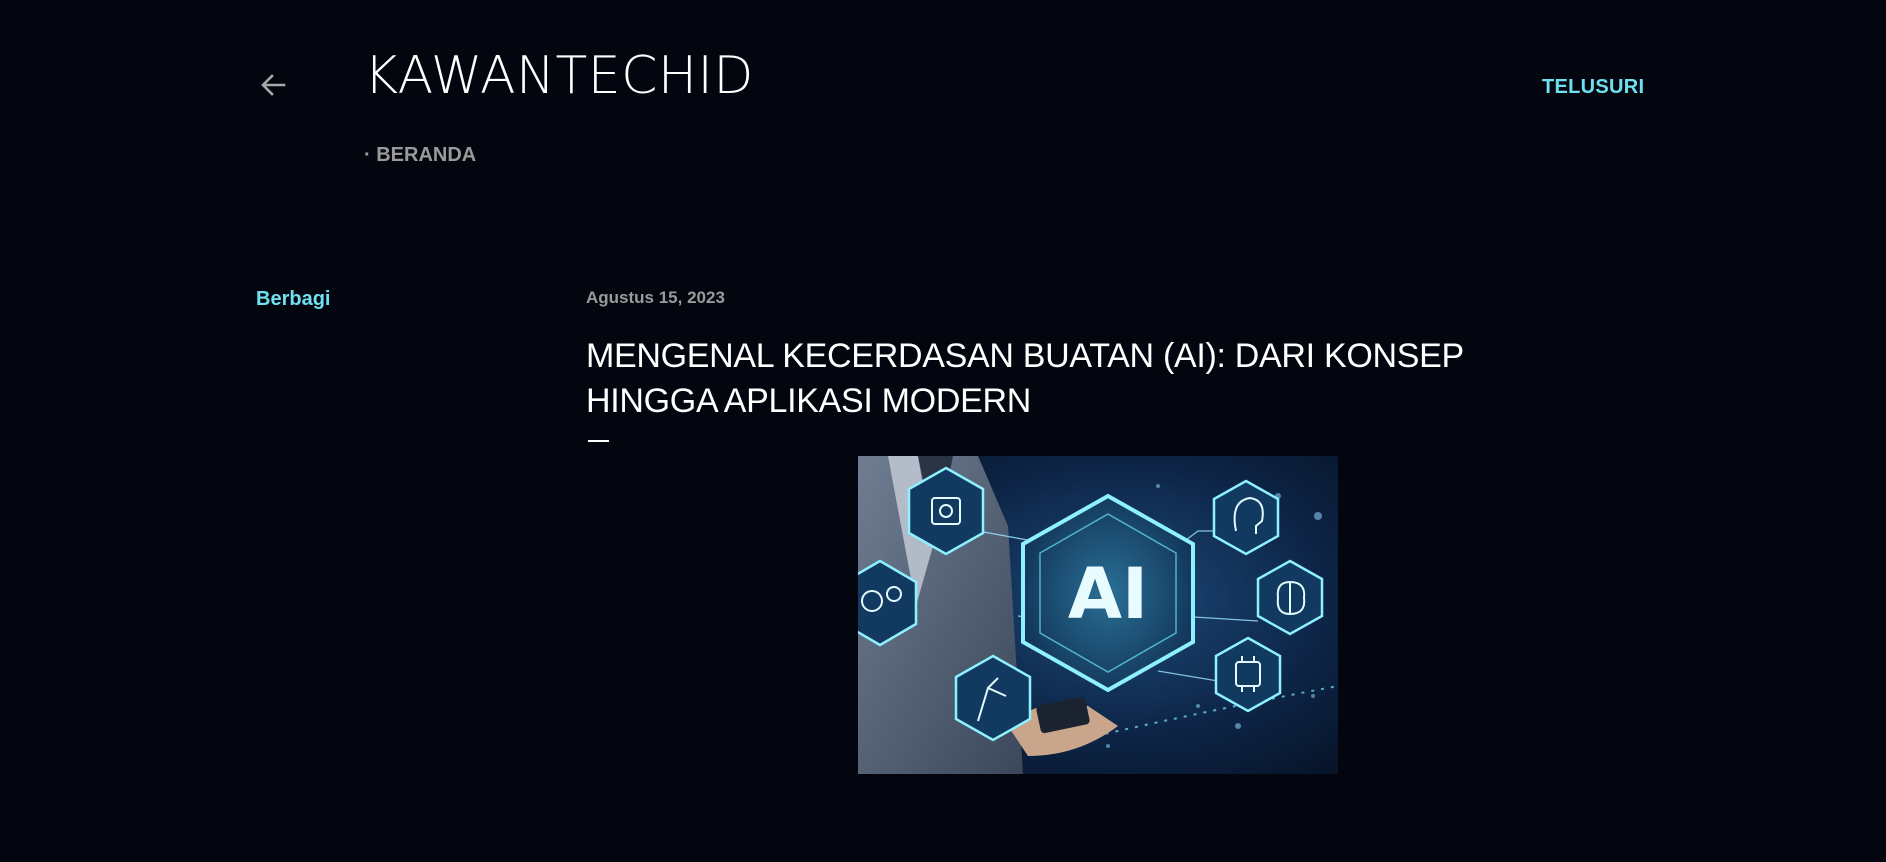  I want to click on svg-text: AI, so click(1108, 594).